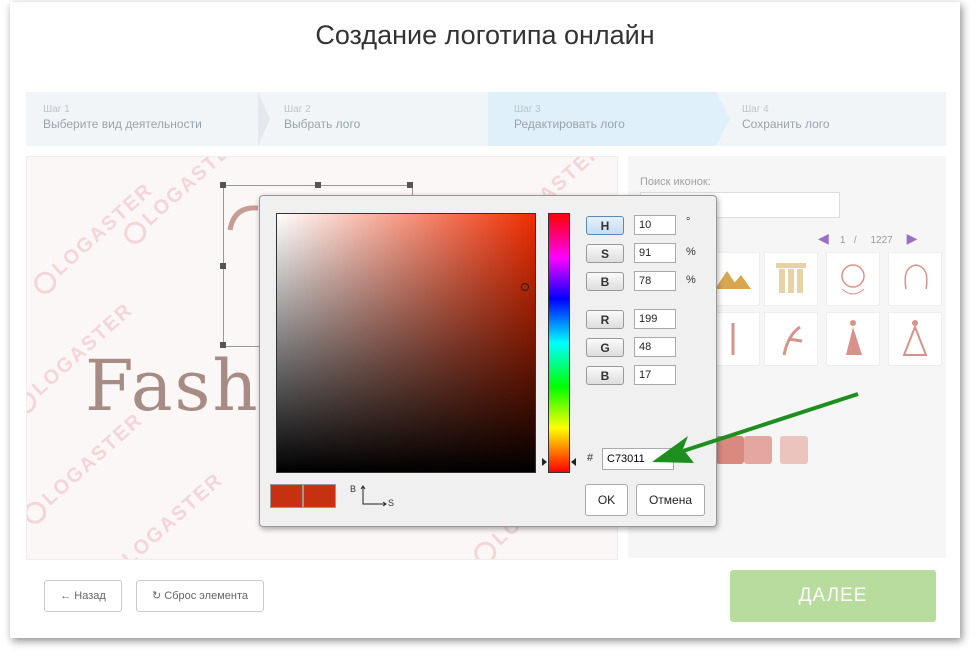 This screenshot has height=656, width=976. I want to click on color-preview, so click(303, 496).